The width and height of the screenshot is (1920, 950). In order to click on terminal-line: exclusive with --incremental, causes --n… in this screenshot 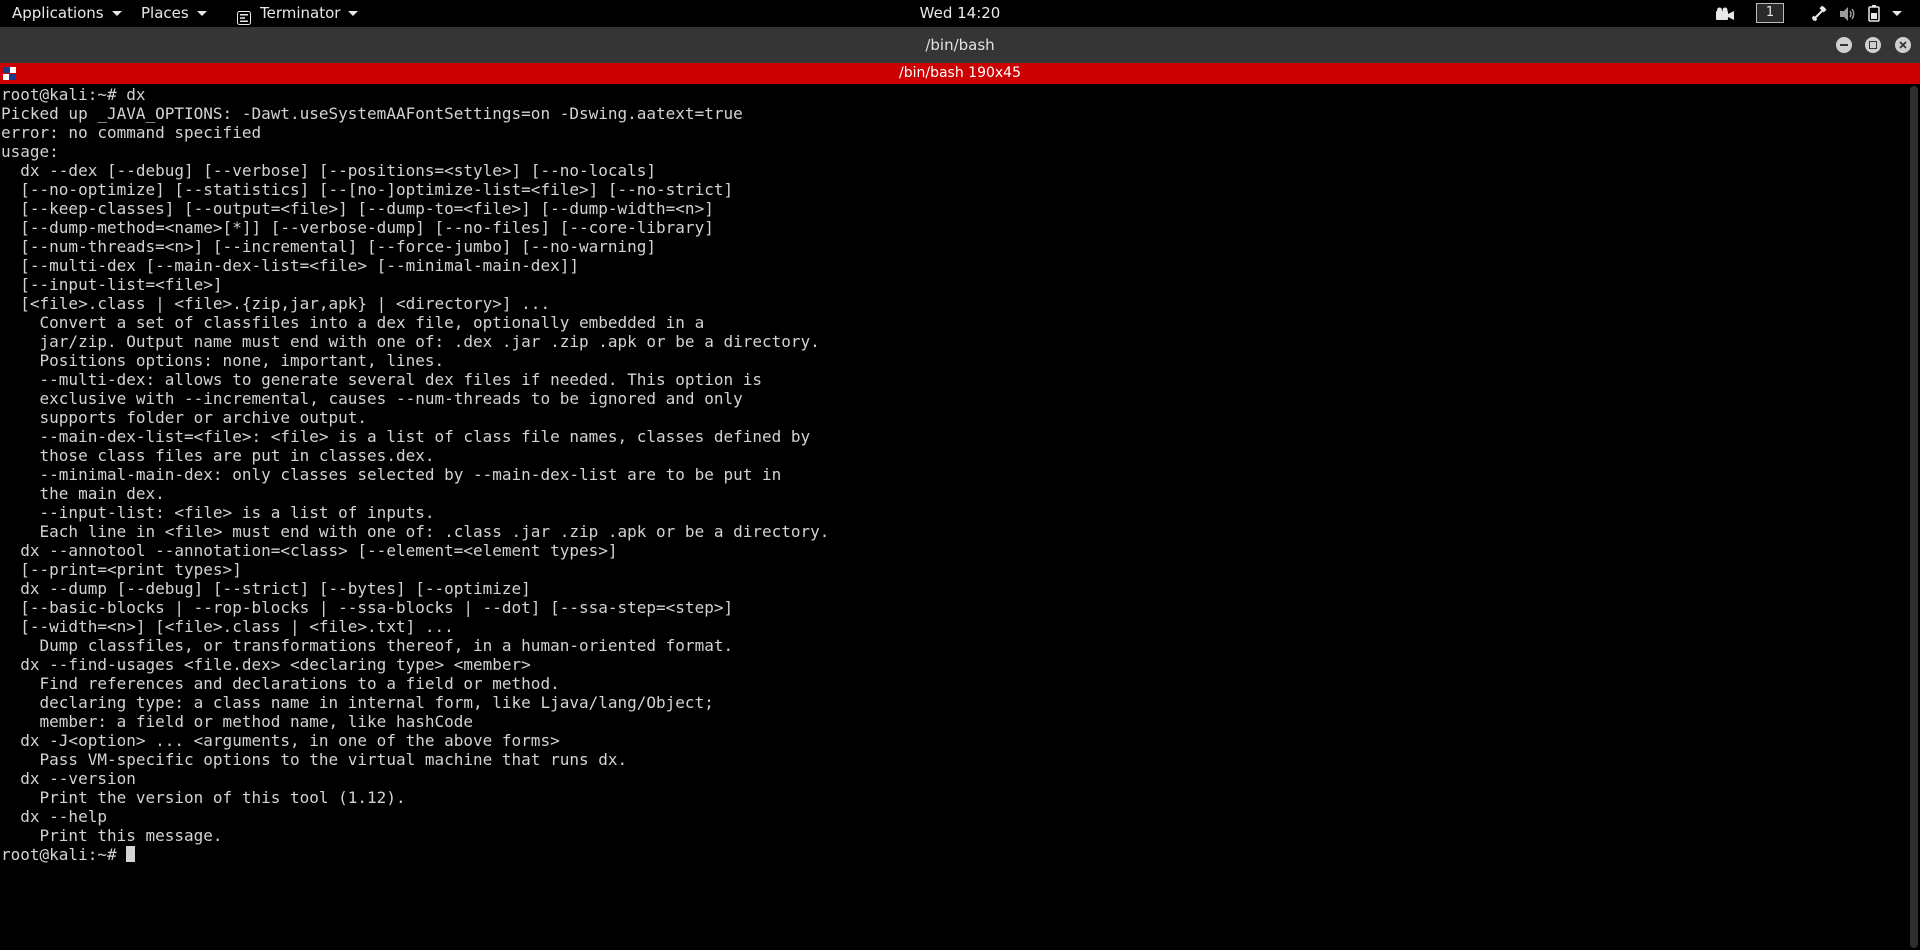, I will do `click(372, 398)`.